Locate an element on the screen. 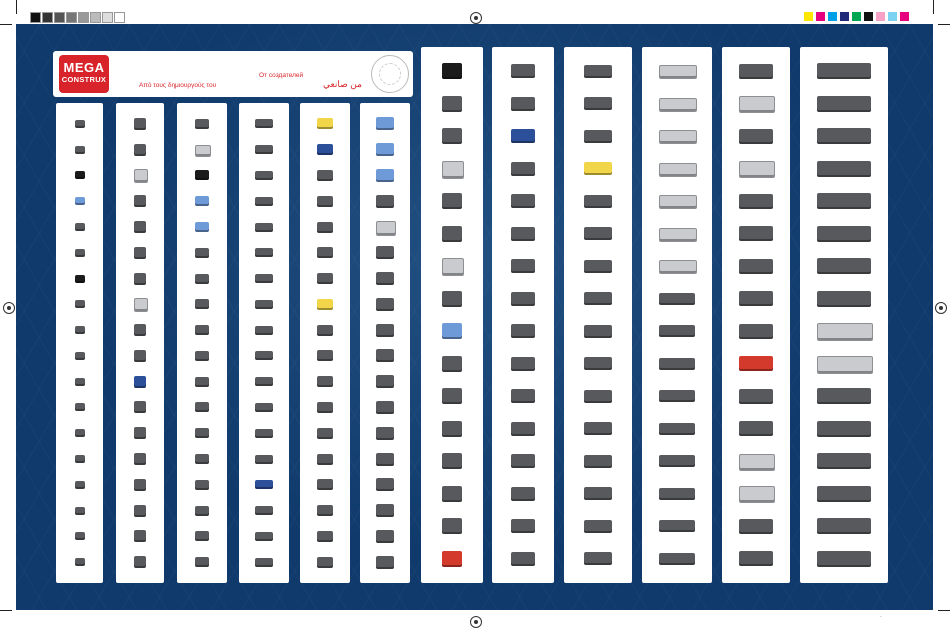  footer-left-code: AE-PW0T-01.indd is located at coordinates (50, 617).